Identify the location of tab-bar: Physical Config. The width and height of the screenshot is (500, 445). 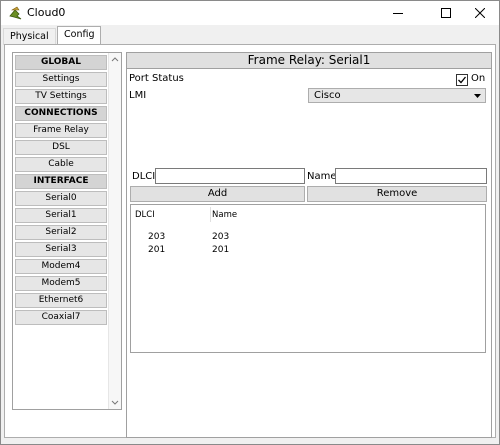
(250, 35).